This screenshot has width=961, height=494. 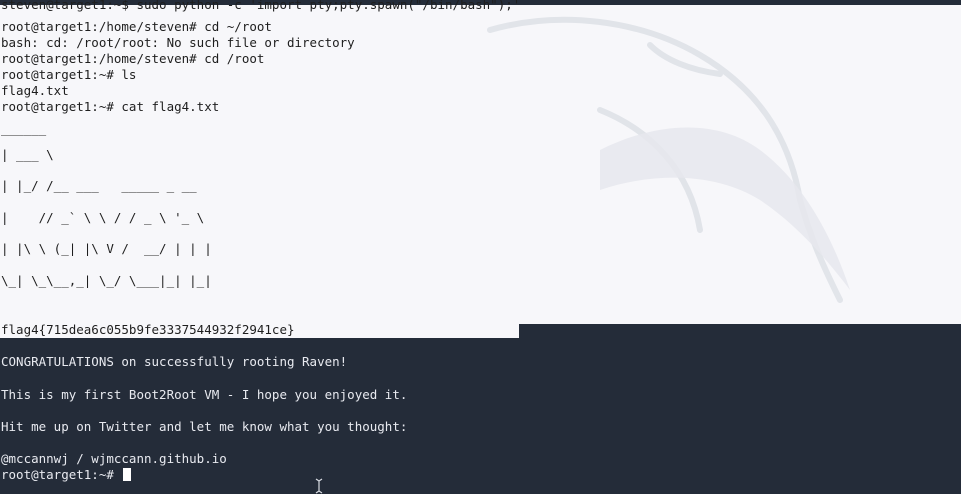 I want to click on flag-line: flag4{715dea6c055b9fe3337544932f2941ce}, so click(x=148, y=329).